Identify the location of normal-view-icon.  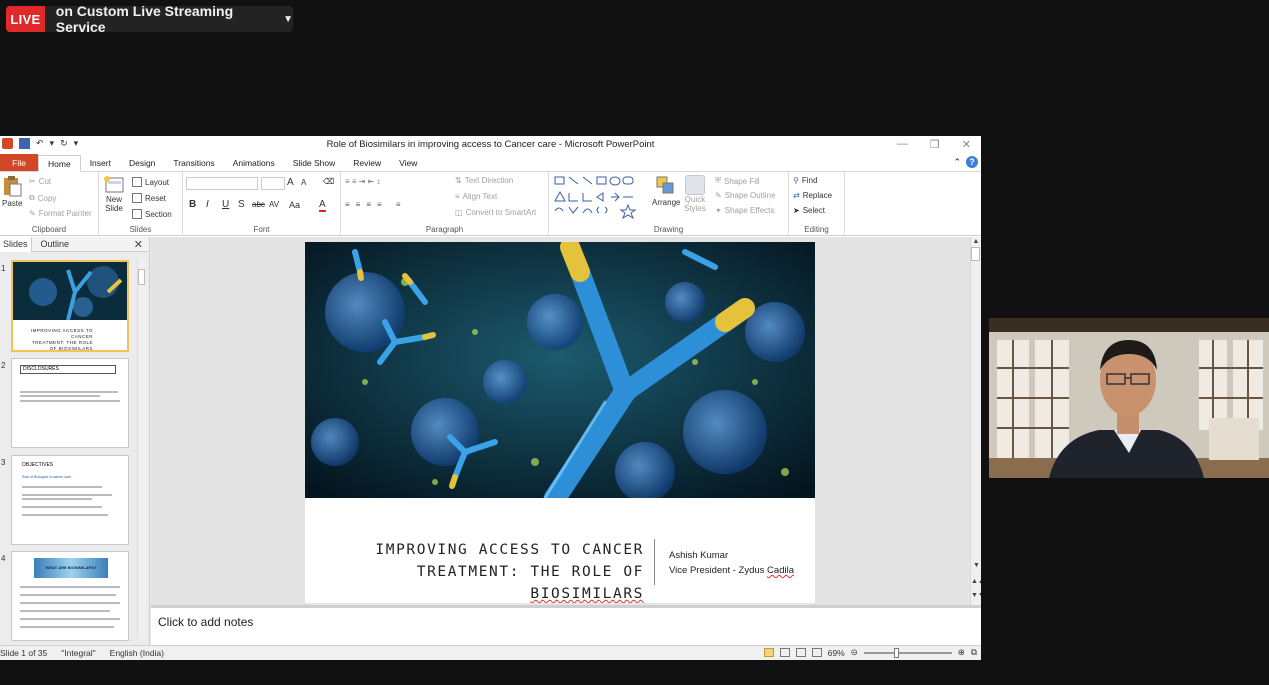
(768, 652).